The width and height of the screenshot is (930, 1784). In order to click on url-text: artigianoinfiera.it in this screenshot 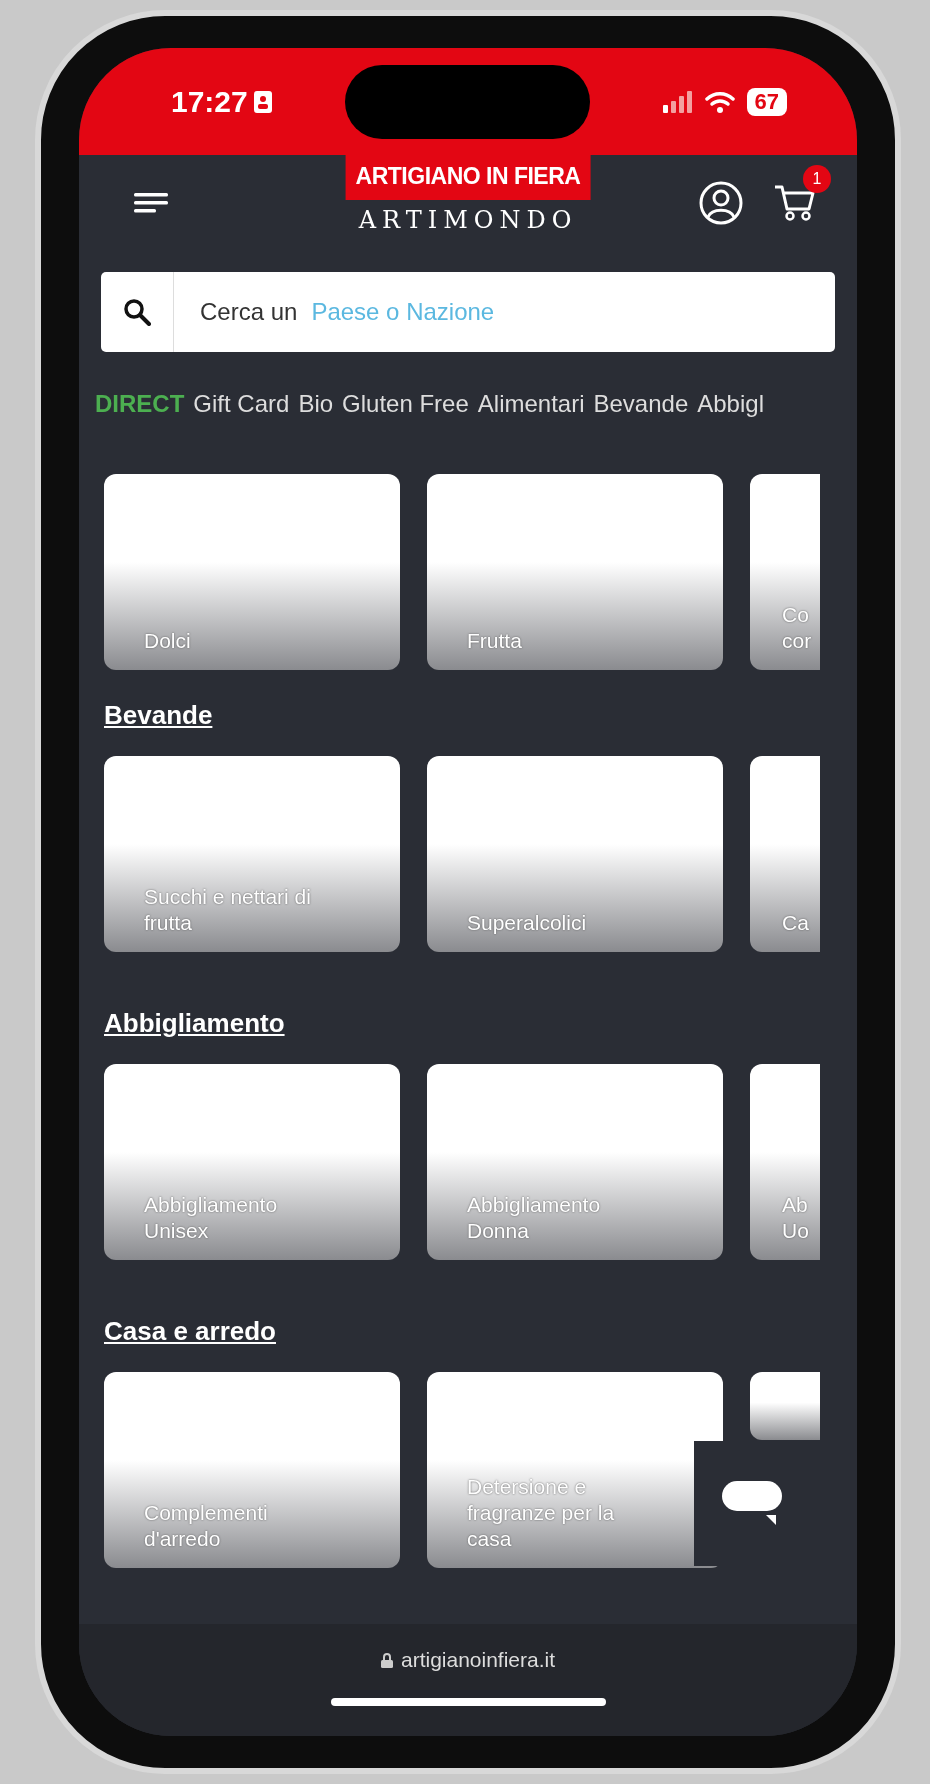, I will do `click(468, 1660)`.